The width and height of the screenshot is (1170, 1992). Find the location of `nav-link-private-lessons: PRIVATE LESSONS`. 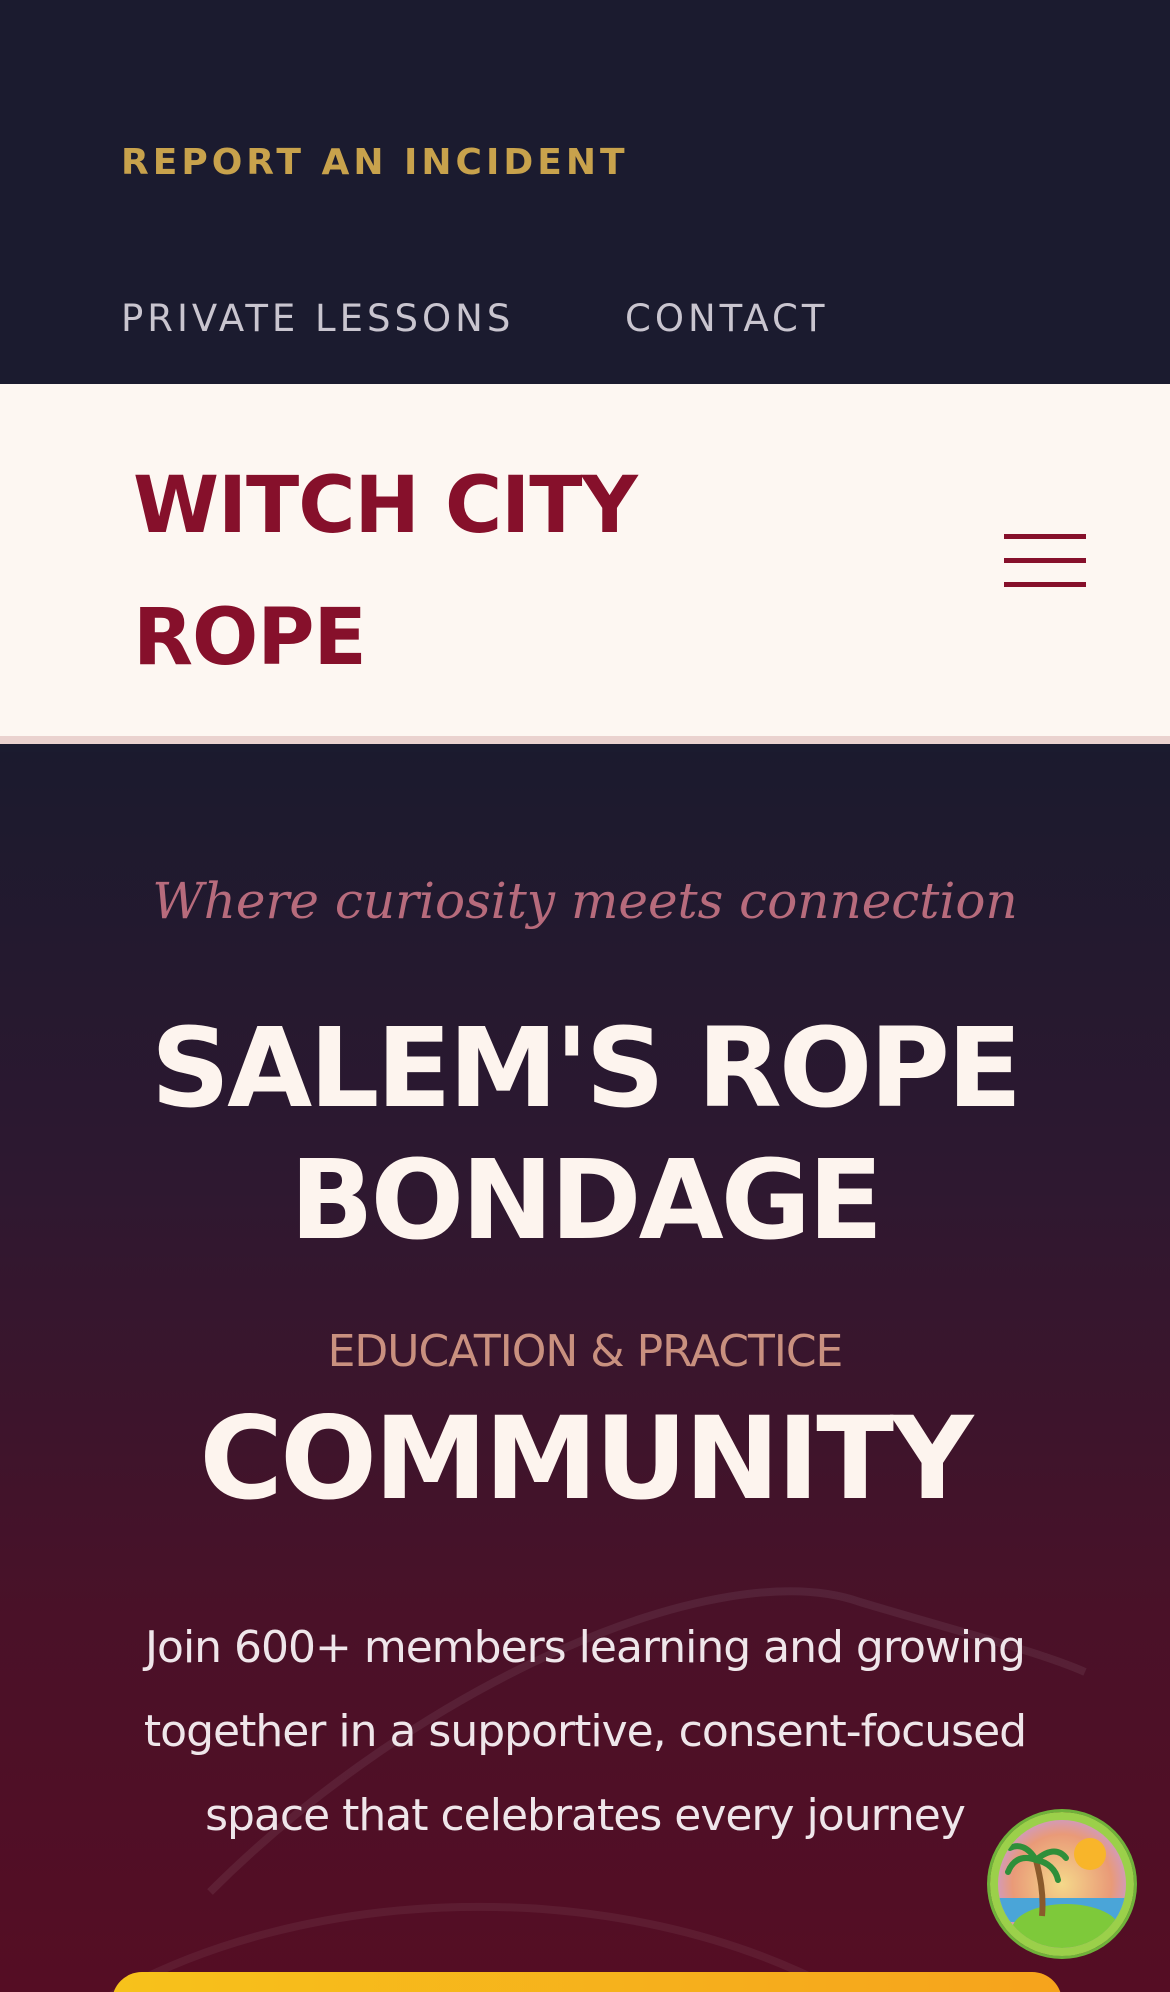

nav-link-private-lessons: PRIVATE LESSONS is located at coordinates (317, 318).